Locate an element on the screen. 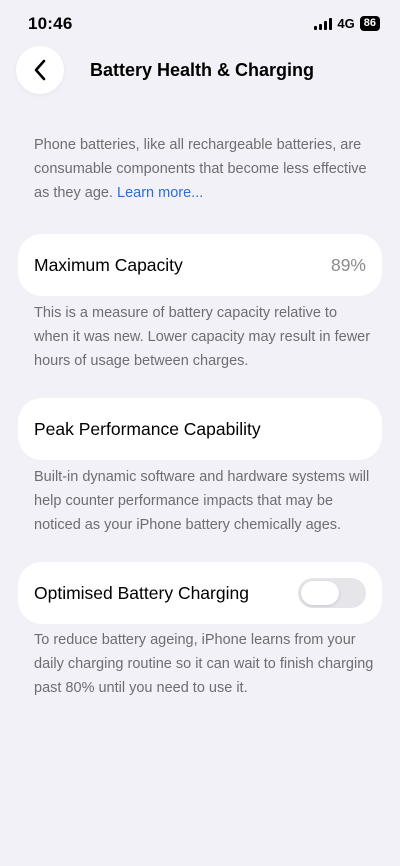 This screenshot has height=866, width=400. maximum-capacity-label: Maximum Capacity is located at coordinates (108, 264).